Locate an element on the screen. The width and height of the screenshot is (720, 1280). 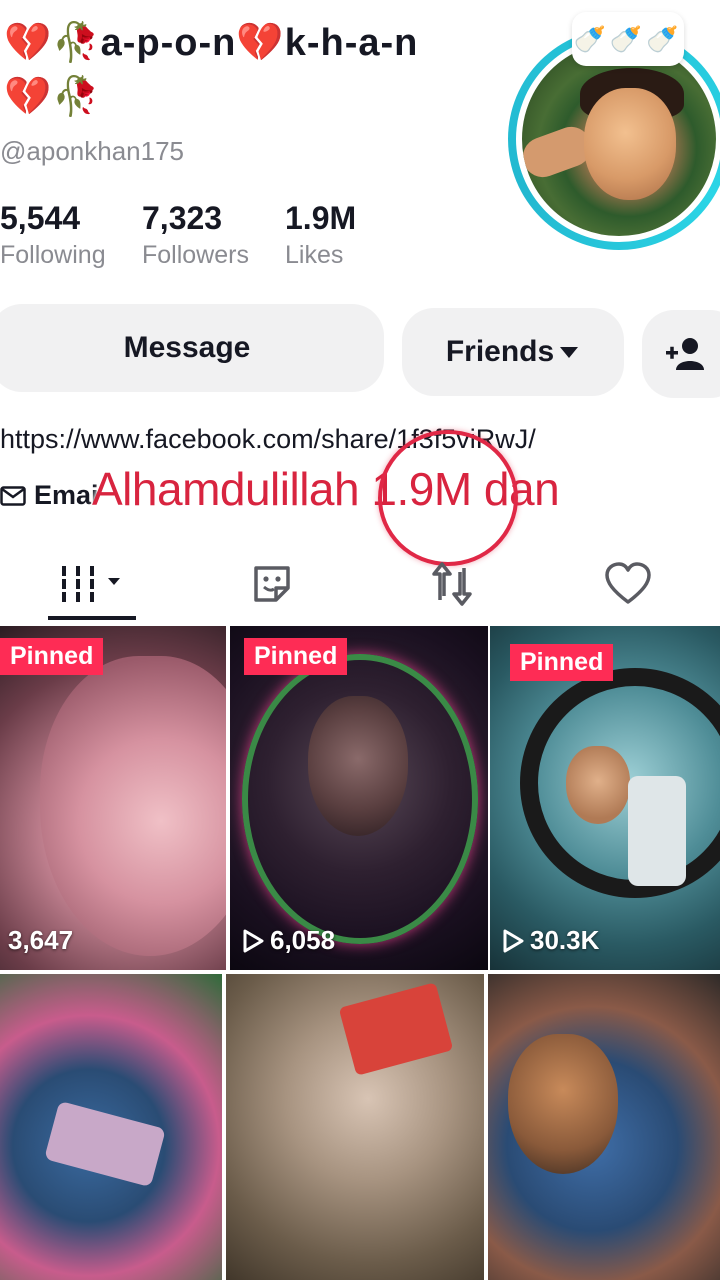
view-count-text: 6,058 is located at coordinates (303, 940).